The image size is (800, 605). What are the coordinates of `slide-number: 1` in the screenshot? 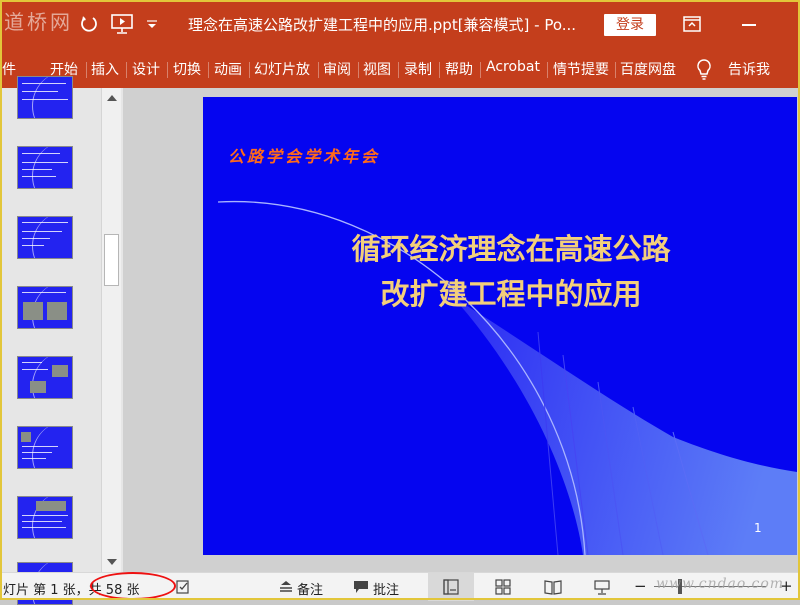 It's located at (758, 528).